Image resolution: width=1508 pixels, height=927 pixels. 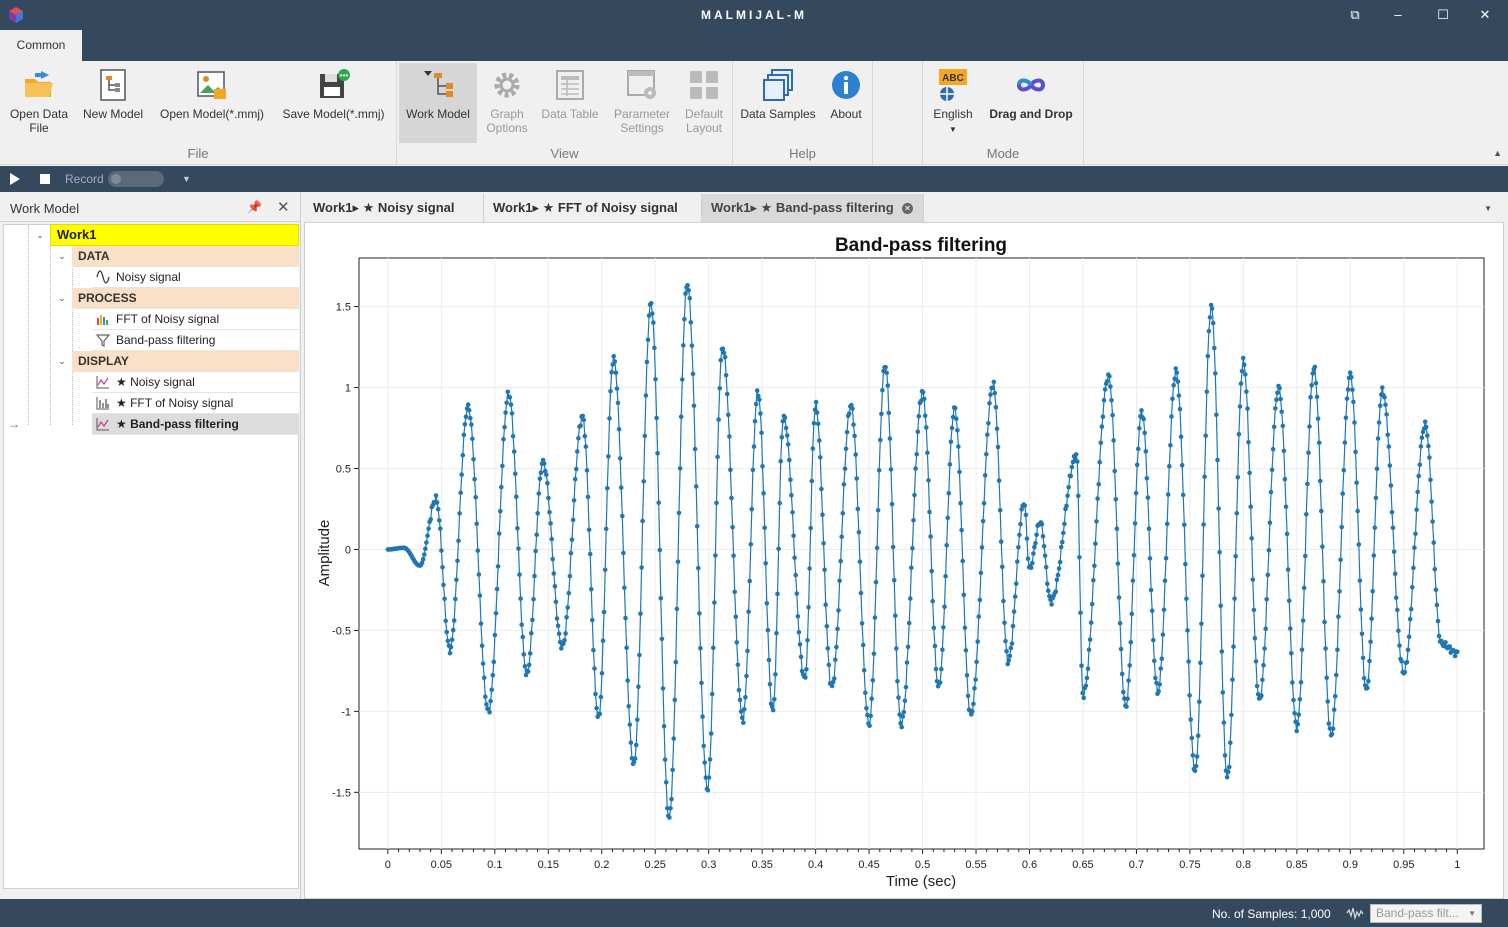 I want to click on tree-item-noisy-signal: Noisy signal, so click(x=195, y=277).